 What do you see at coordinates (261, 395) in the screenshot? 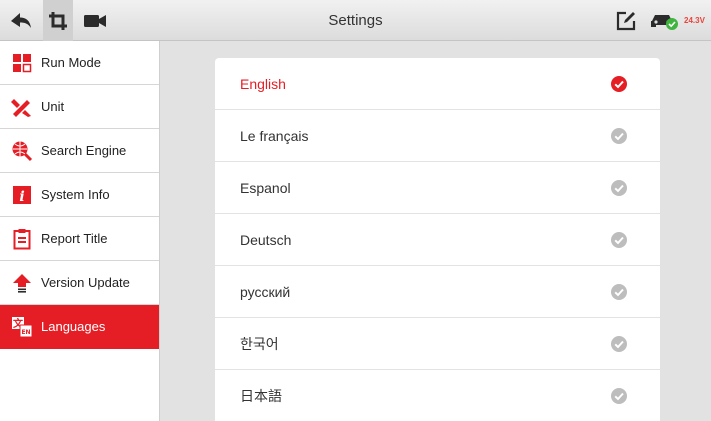
I see `language-label: 日本語` at bounding box center [261, 395].